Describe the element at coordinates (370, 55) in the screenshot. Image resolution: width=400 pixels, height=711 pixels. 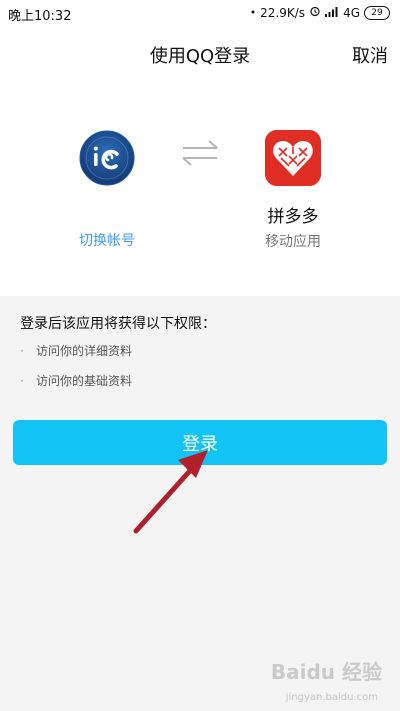
I see `cancel-button: 取消` at that location.